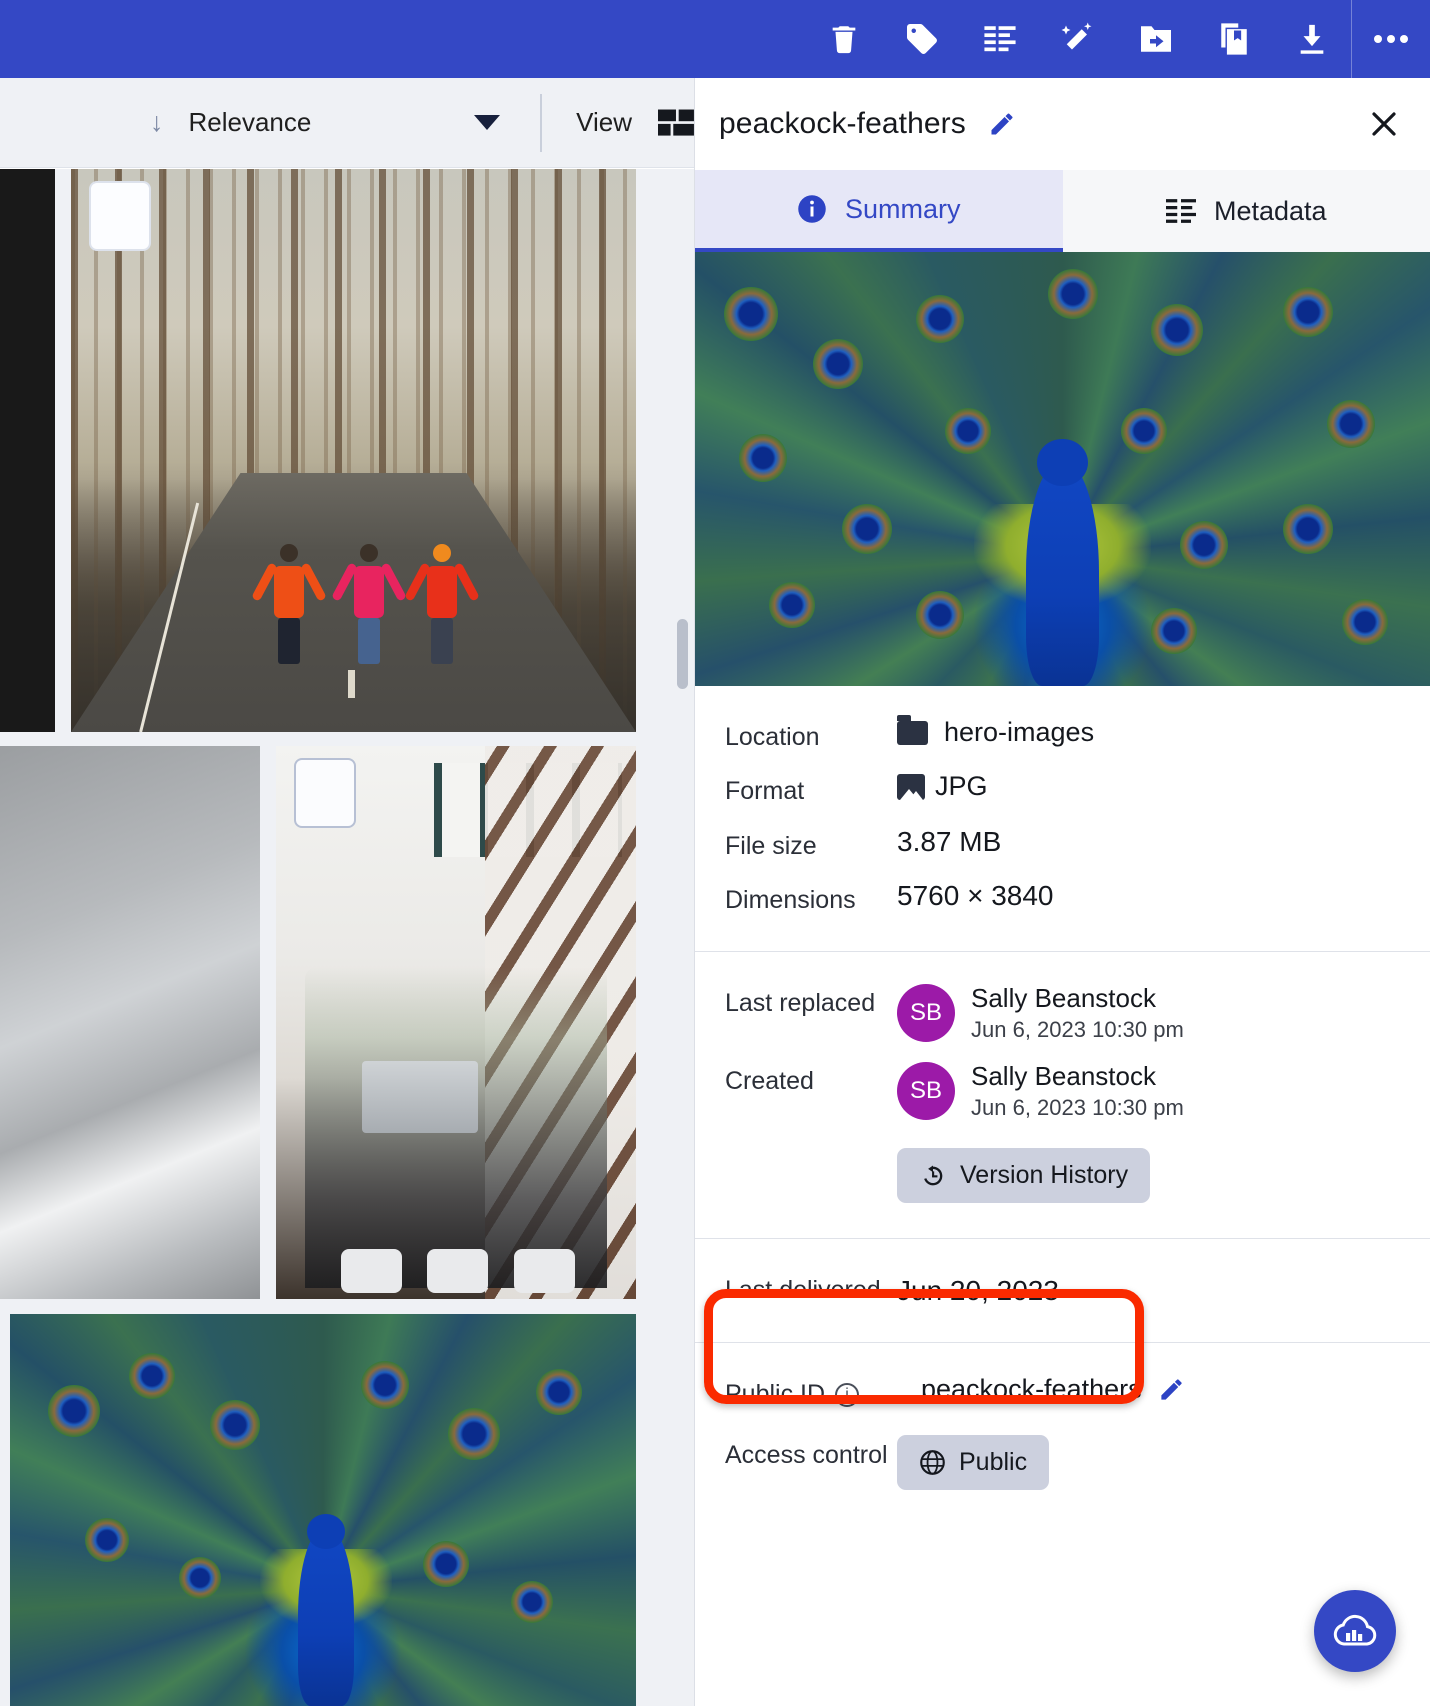 This screenshot has width=1430, height=1706. I want to click on last-replaced-user: Sally Beanstock, so click(1063, 998).